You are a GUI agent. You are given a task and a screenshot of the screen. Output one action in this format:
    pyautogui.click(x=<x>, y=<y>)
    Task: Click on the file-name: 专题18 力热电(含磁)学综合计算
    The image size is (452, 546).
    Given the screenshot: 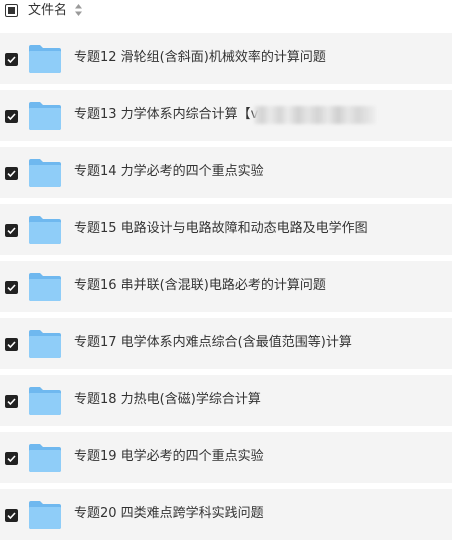 What is the action you would take?
    pyautogui.click(x=167, y=400)
    